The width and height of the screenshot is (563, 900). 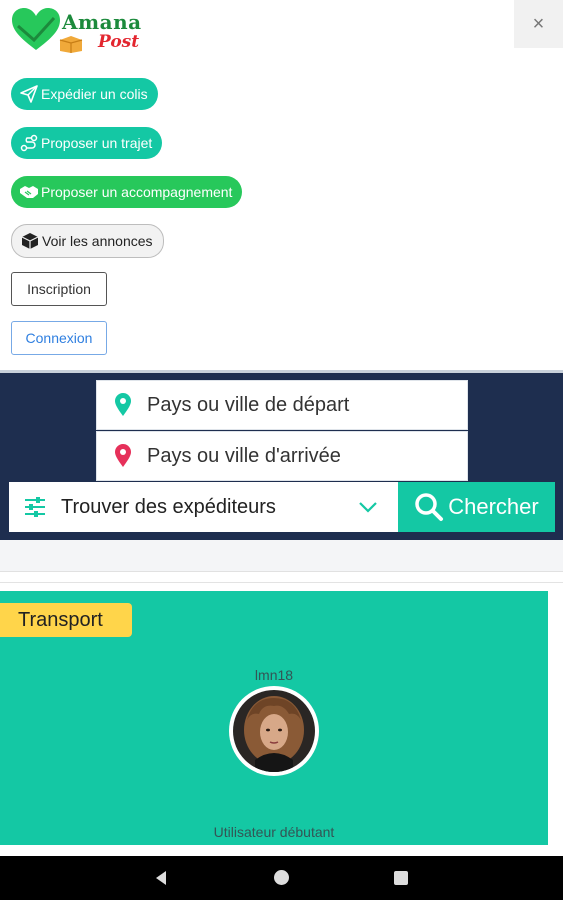 I want to click on menu-item-view-listings: Voir les annonces, so click(x=87, y=241).